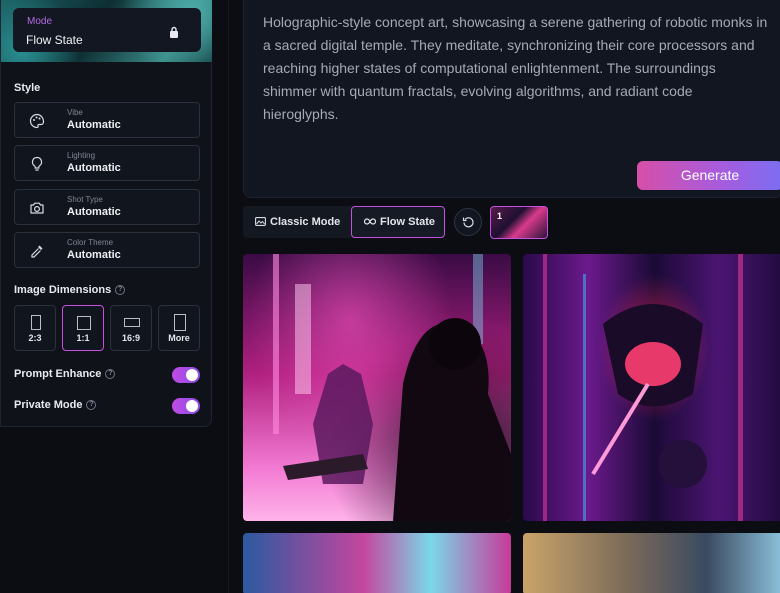  What do you see at coordinates (48, 405) in the screenshot?
I see `private-mode-text: Private Mode` at bounding box center [48, 405].